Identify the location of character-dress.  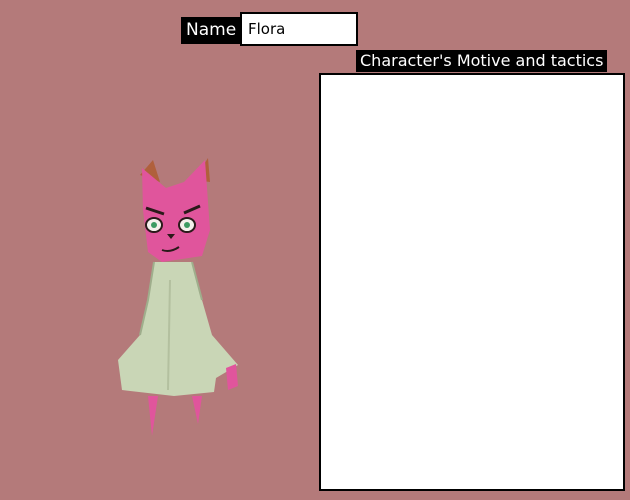
(178, 329).